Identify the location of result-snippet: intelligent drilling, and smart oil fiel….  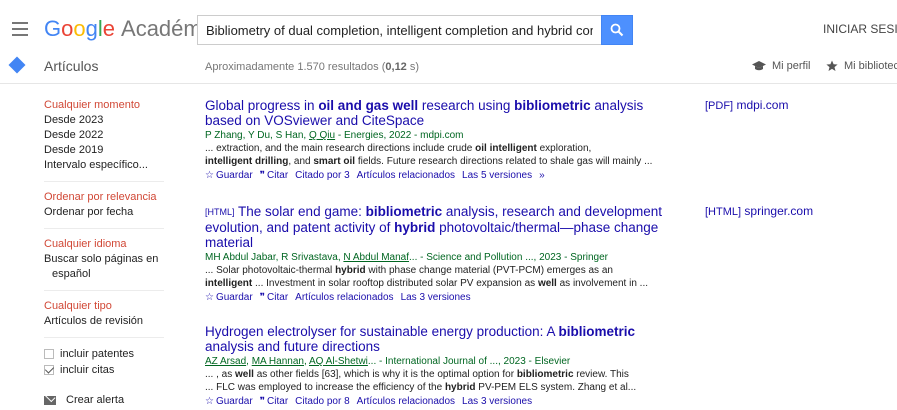
(429, 161).